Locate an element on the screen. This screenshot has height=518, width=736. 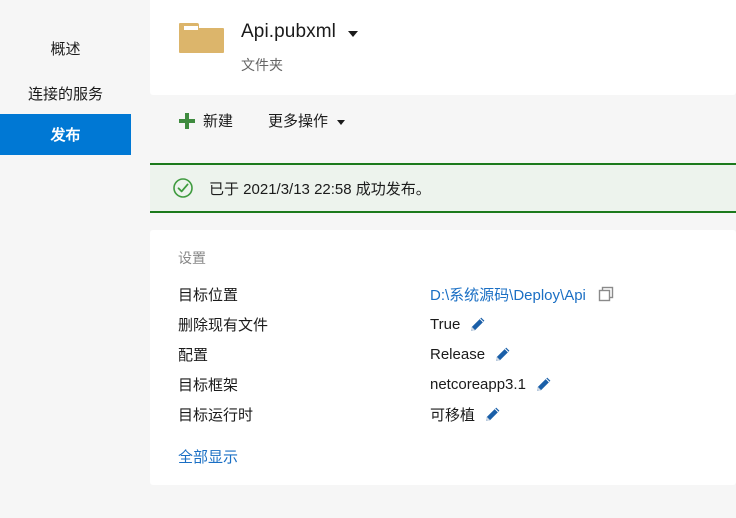
folder-icon is located at coordinates (201, 38).